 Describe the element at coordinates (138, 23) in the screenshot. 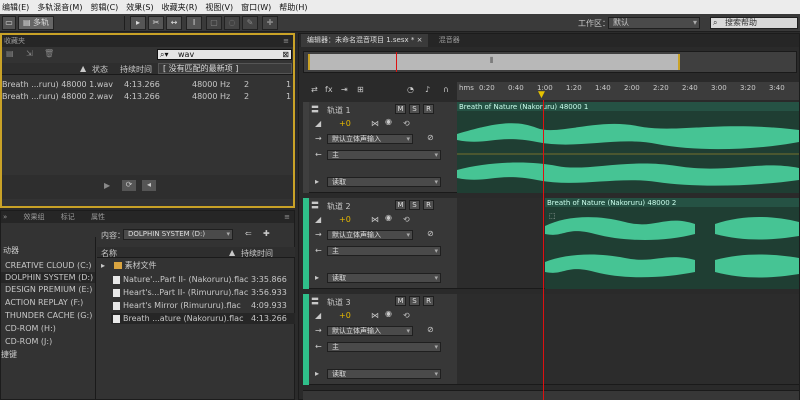

I see `move-tool-icon: ▸` at that location.